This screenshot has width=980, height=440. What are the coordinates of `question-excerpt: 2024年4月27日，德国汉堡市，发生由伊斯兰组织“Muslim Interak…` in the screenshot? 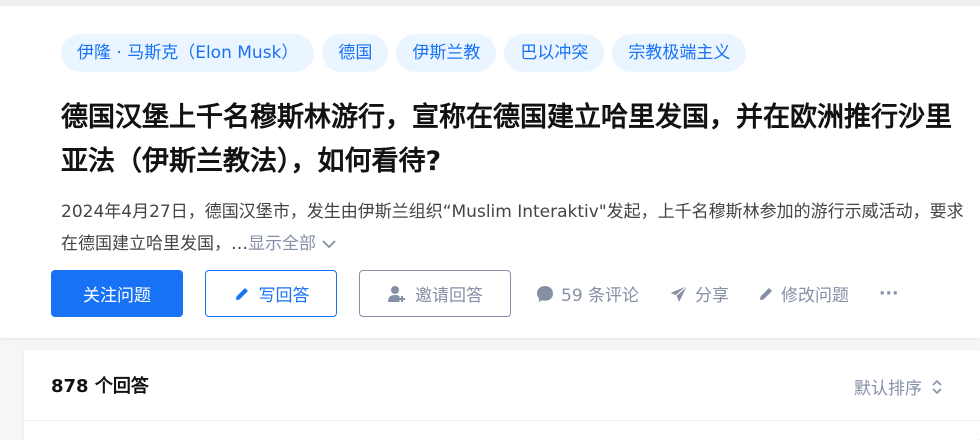 It's located at (518, 228).